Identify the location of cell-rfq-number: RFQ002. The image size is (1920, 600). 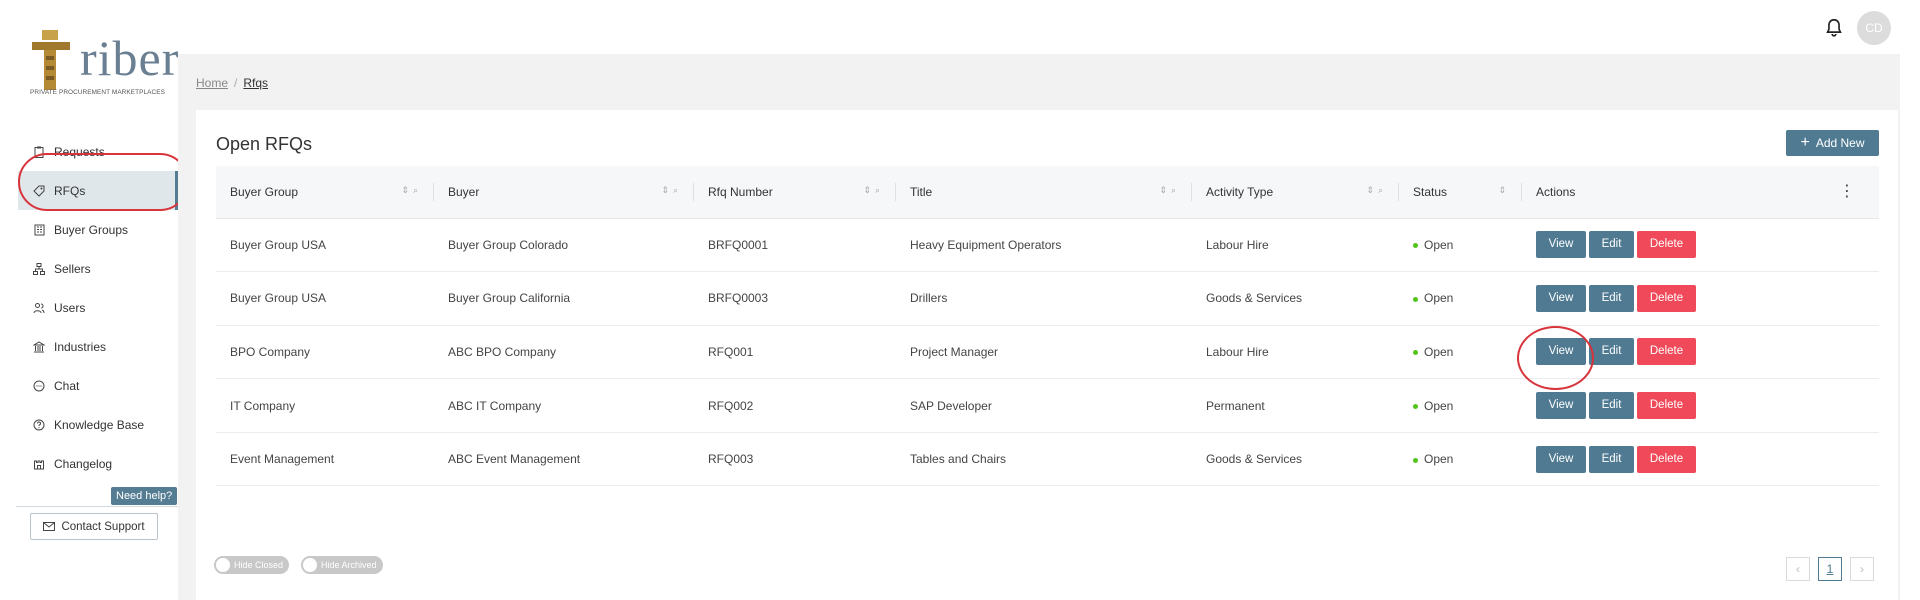
(795, 405).